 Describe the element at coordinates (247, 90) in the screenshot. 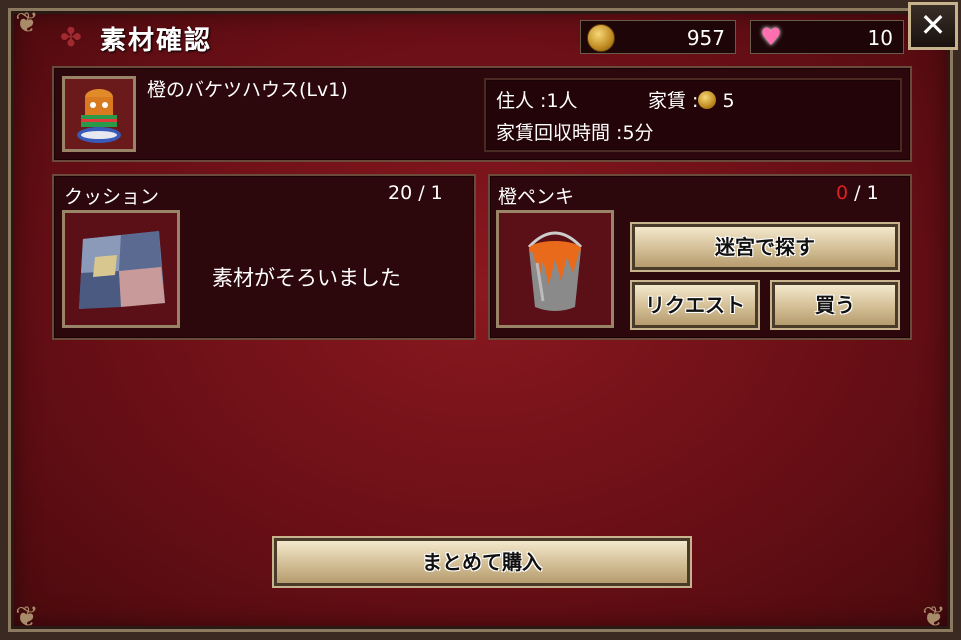

I see `house-name: 橙のバケツハウス(Lv1)` at that location.